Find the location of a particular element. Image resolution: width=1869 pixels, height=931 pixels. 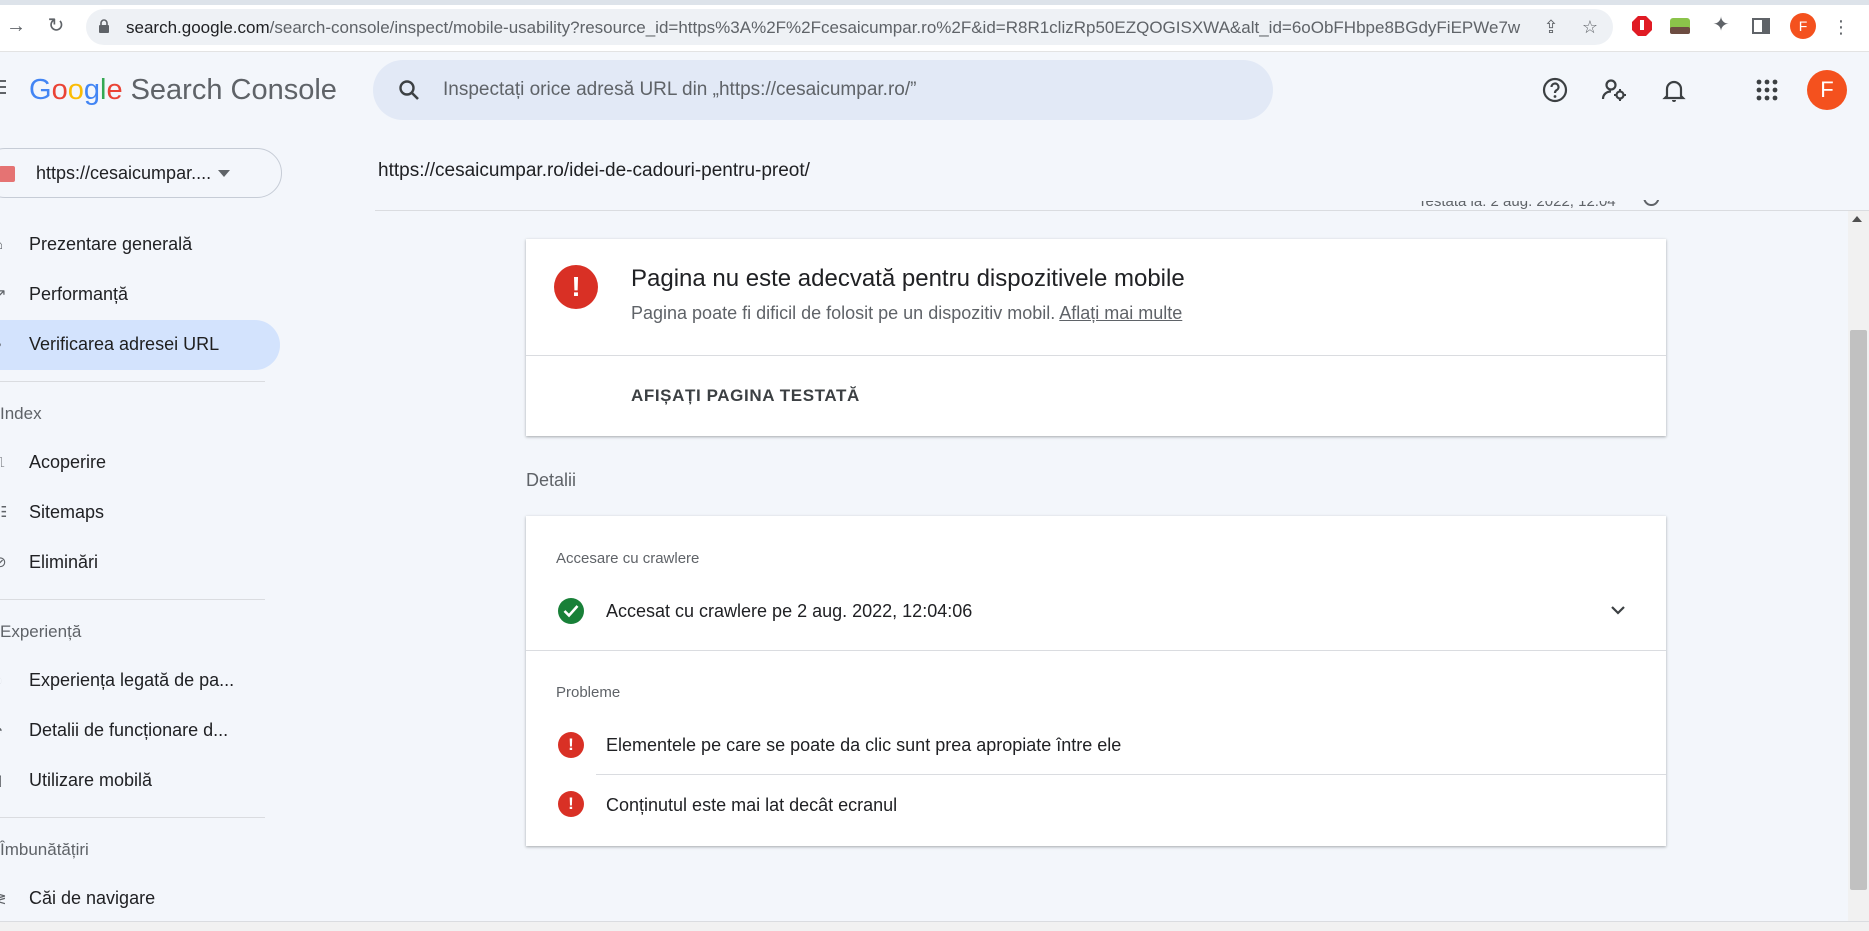

sidebar-item-performance: ↗ Performanță is located at coordinates (140, 295).